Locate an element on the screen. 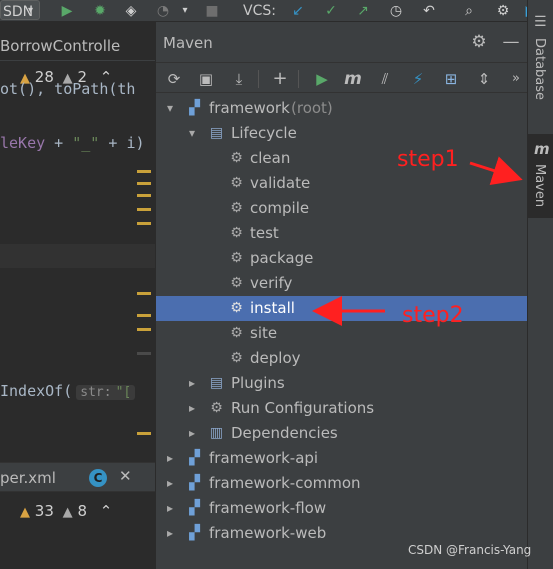  main-toolbar: SDN ▾ ▶ ✹ ◈ ◔ ▾ ■ VCS: ↙ ✓ ↗ ◷ ↶ ⌕ ⚙ ◣ is located at coordinates (276, 11).